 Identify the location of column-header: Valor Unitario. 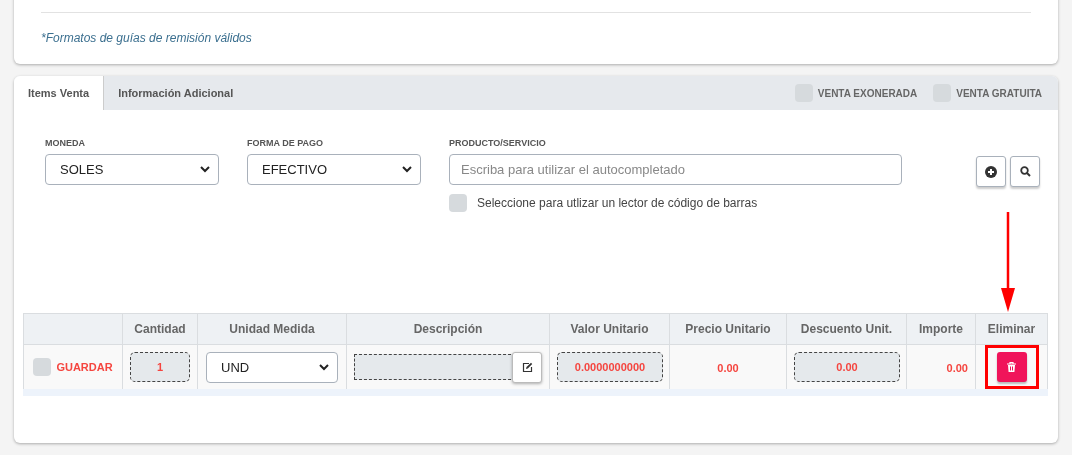
(609, 329).